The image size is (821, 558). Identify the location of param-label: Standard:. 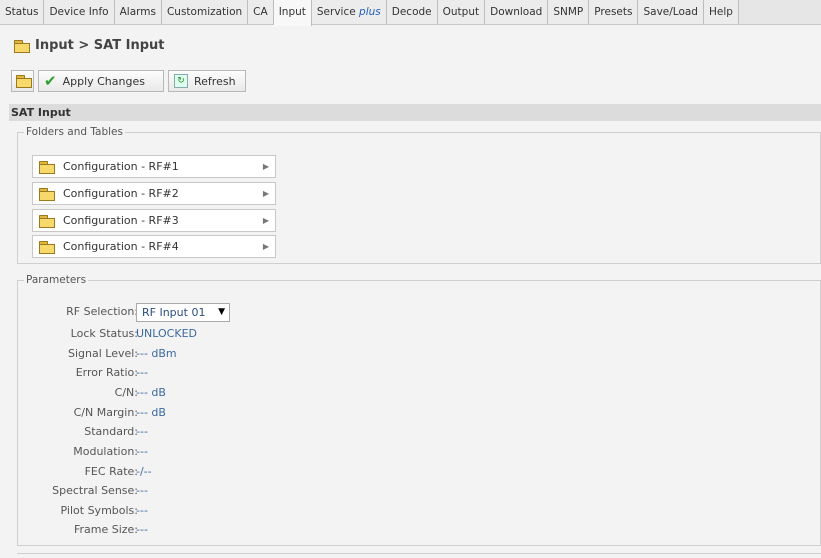
(111, 431).